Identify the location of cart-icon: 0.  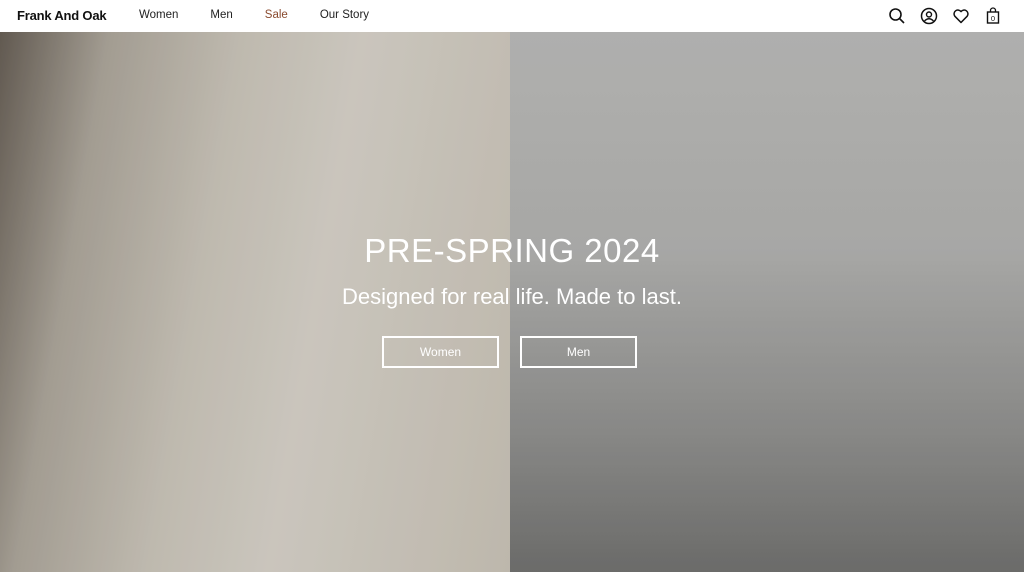
(993, 16).